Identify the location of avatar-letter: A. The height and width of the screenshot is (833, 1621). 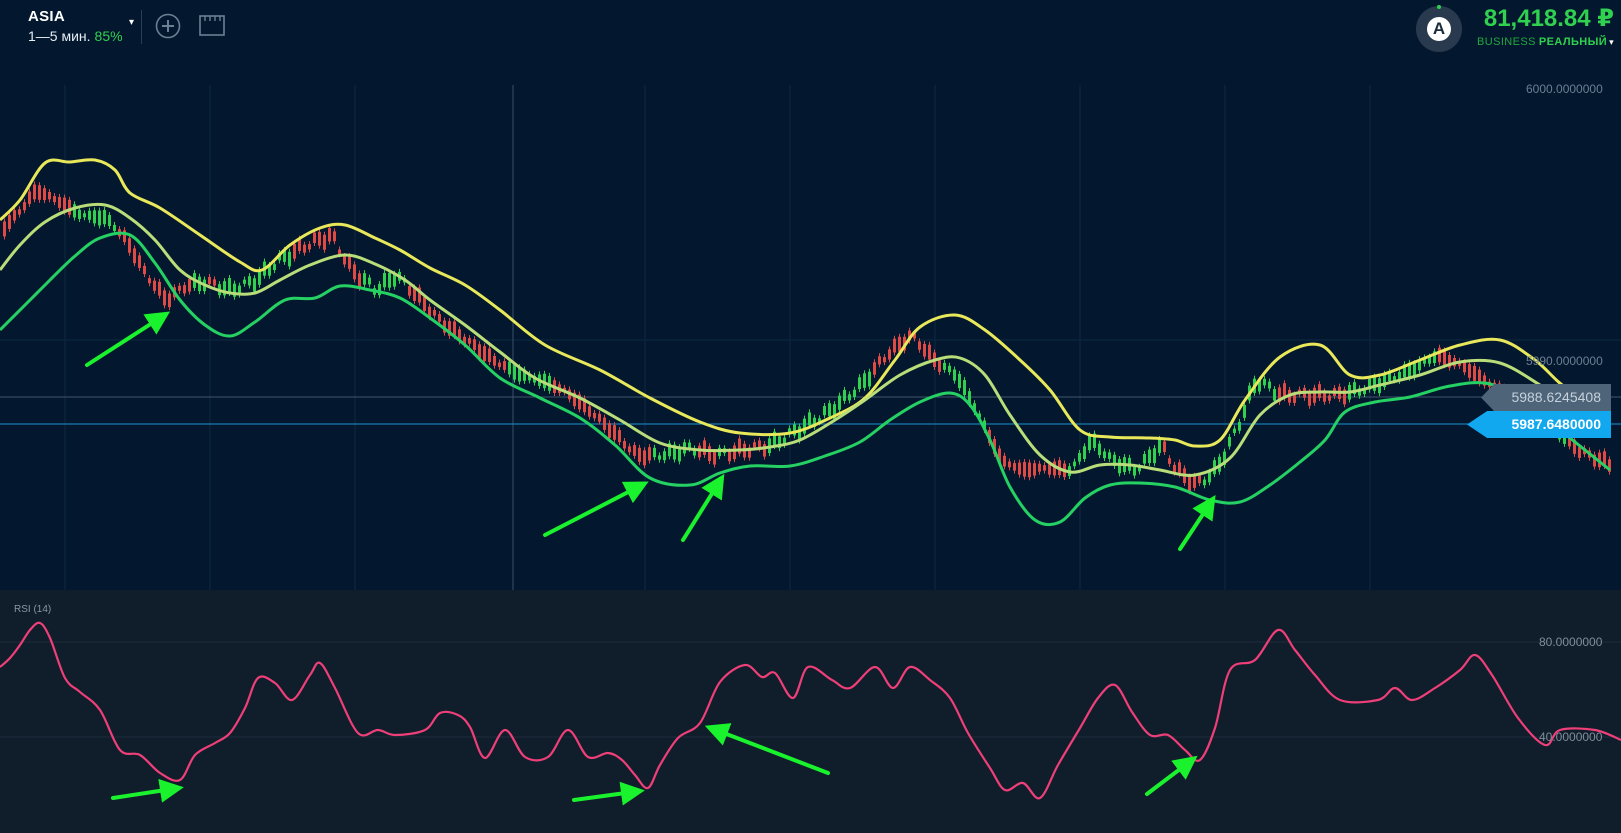
(1439, 29).